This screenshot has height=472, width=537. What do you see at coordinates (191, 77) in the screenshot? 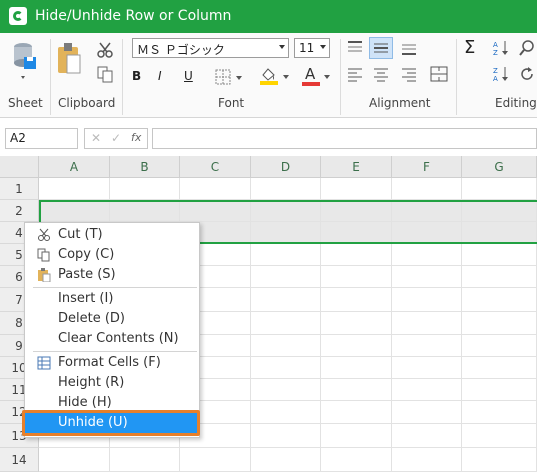
I see `underline-button: U` at bounding box center [191, 77].